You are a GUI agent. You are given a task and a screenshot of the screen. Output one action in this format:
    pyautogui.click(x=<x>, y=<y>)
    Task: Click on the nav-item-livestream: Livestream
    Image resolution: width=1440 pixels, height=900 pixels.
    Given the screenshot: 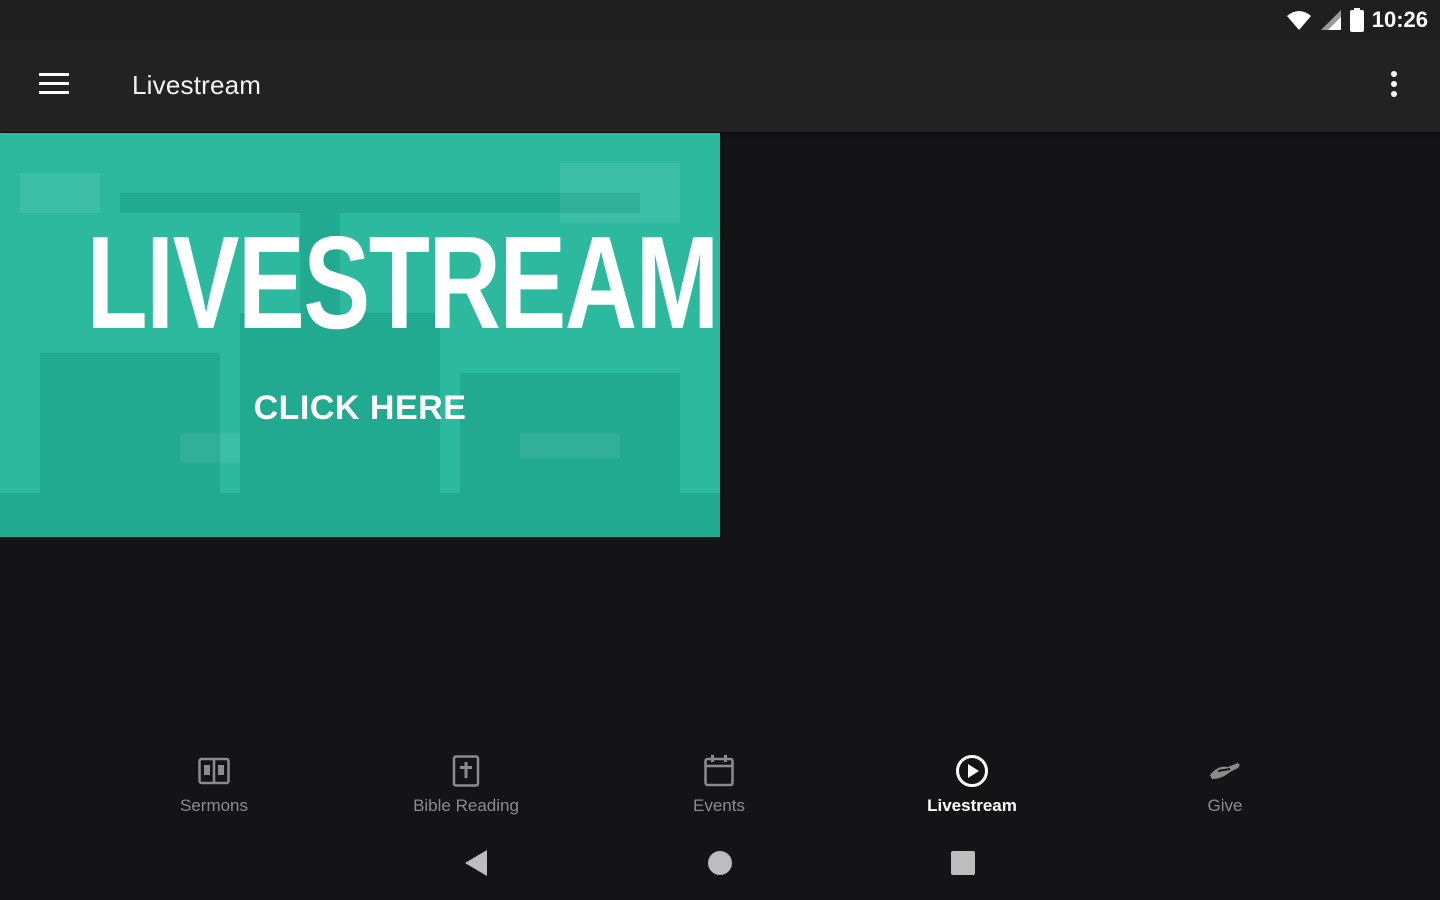 What is the action you would take?
    pyautogui.click(x=972, y=790)
    